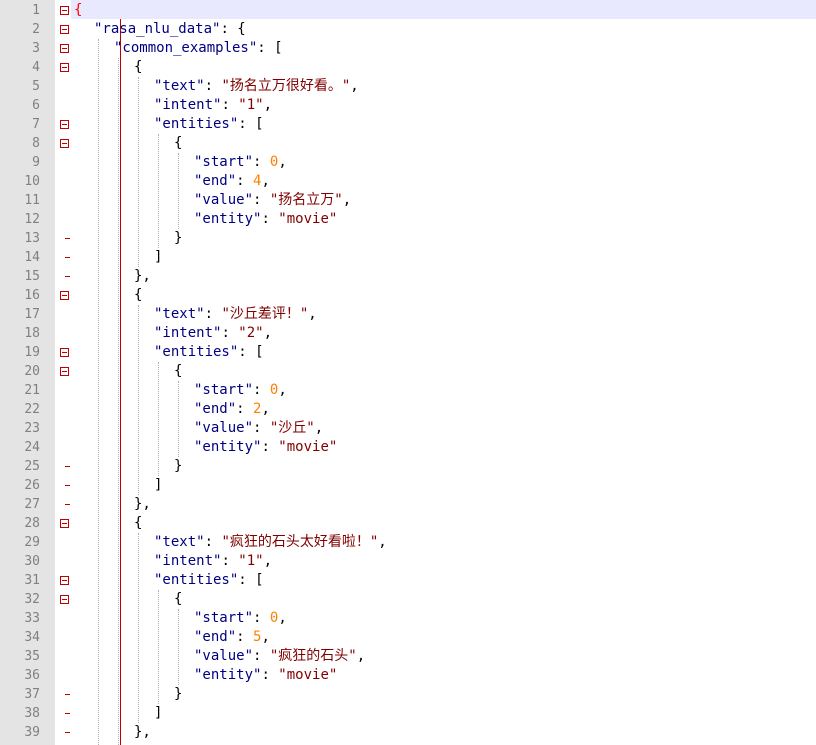 The width and height of the screenshot is (816, 745). I want to click on line-number: 24, so click(20, 447).